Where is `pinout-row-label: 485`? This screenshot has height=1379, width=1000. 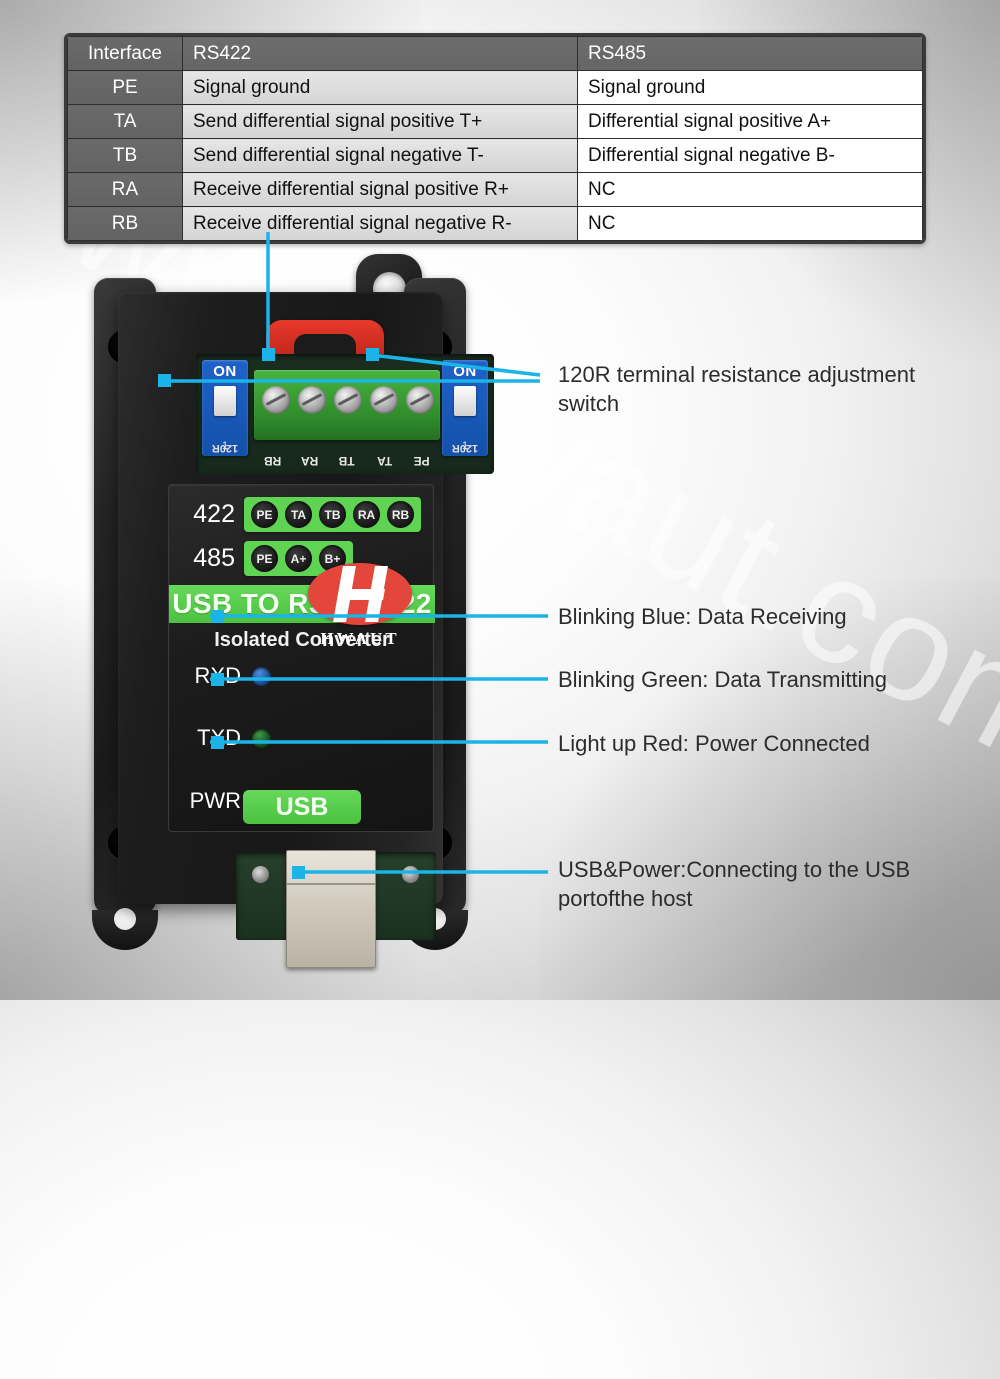 pinout-row-label: 485 is located at coordinates (214, 558).